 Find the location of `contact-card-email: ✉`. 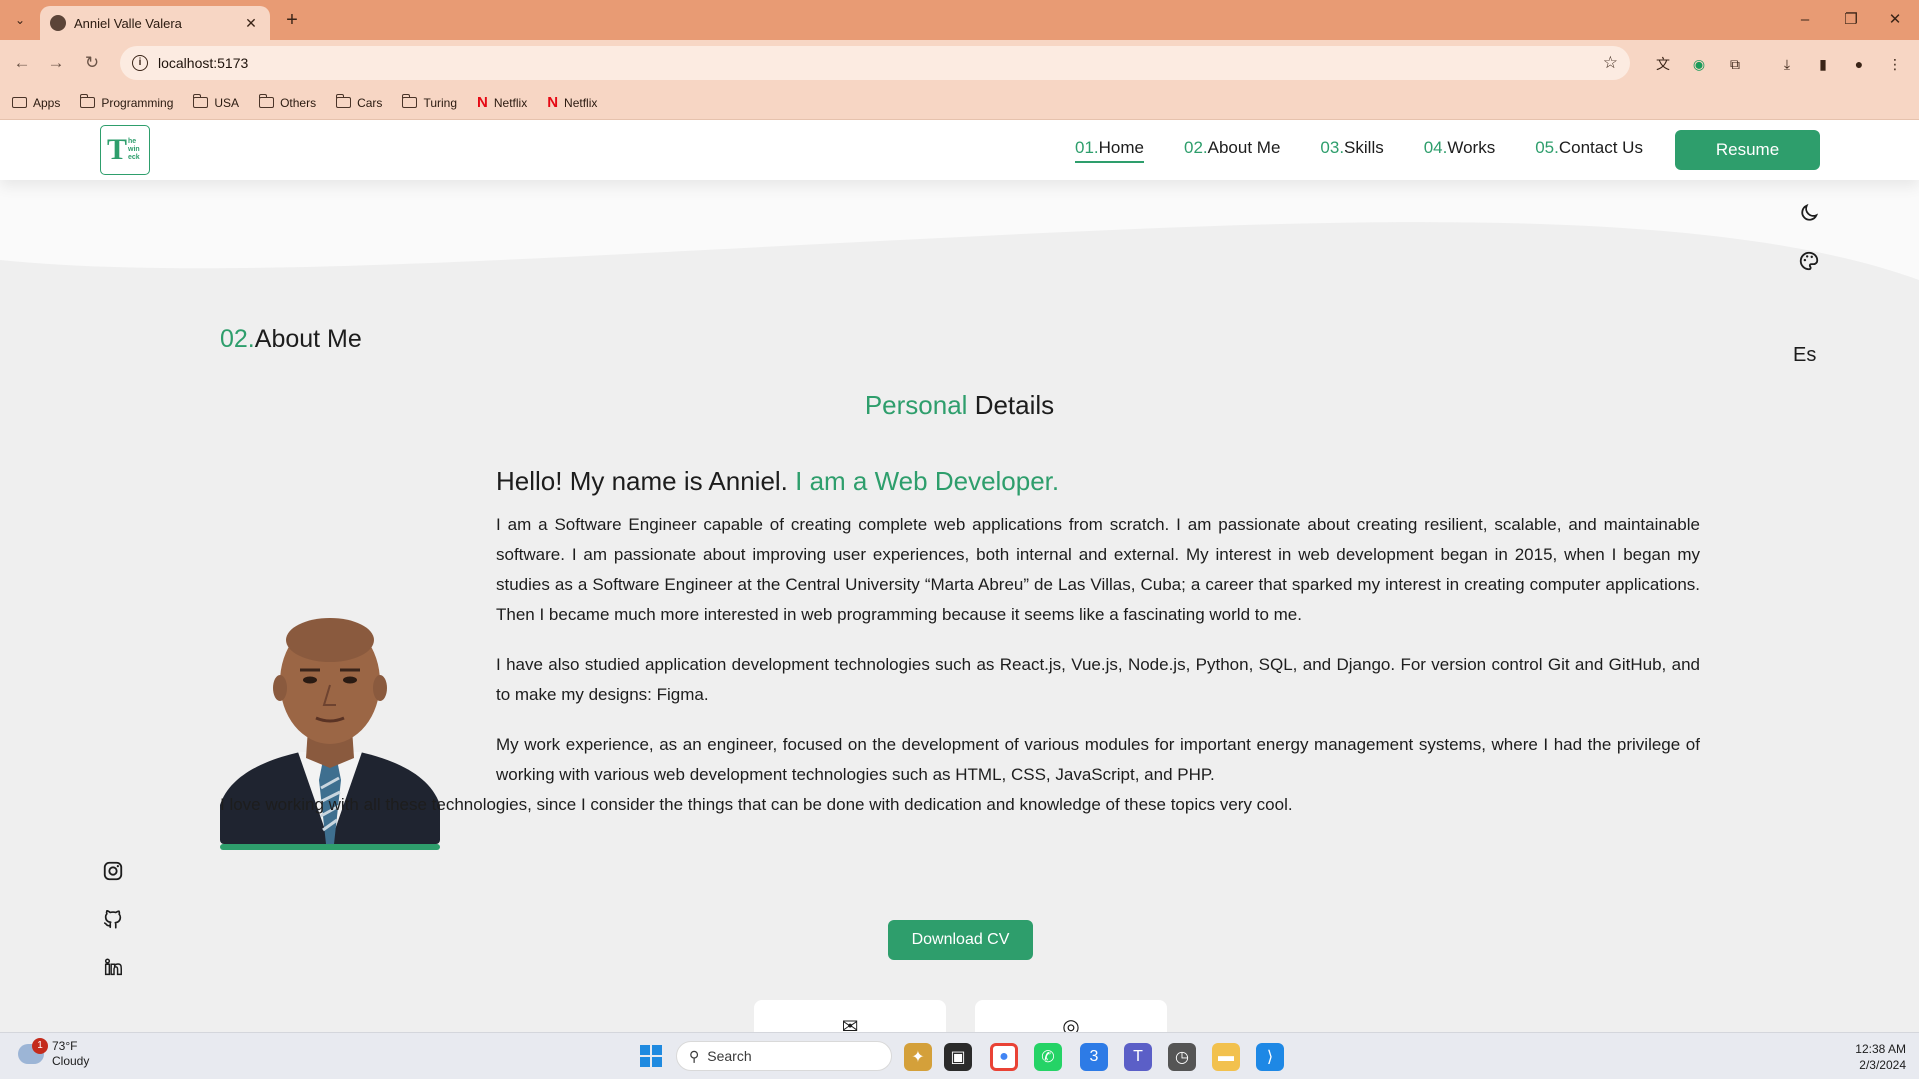

contact-card-email: ✉ is located at coordinates (850, 1016).